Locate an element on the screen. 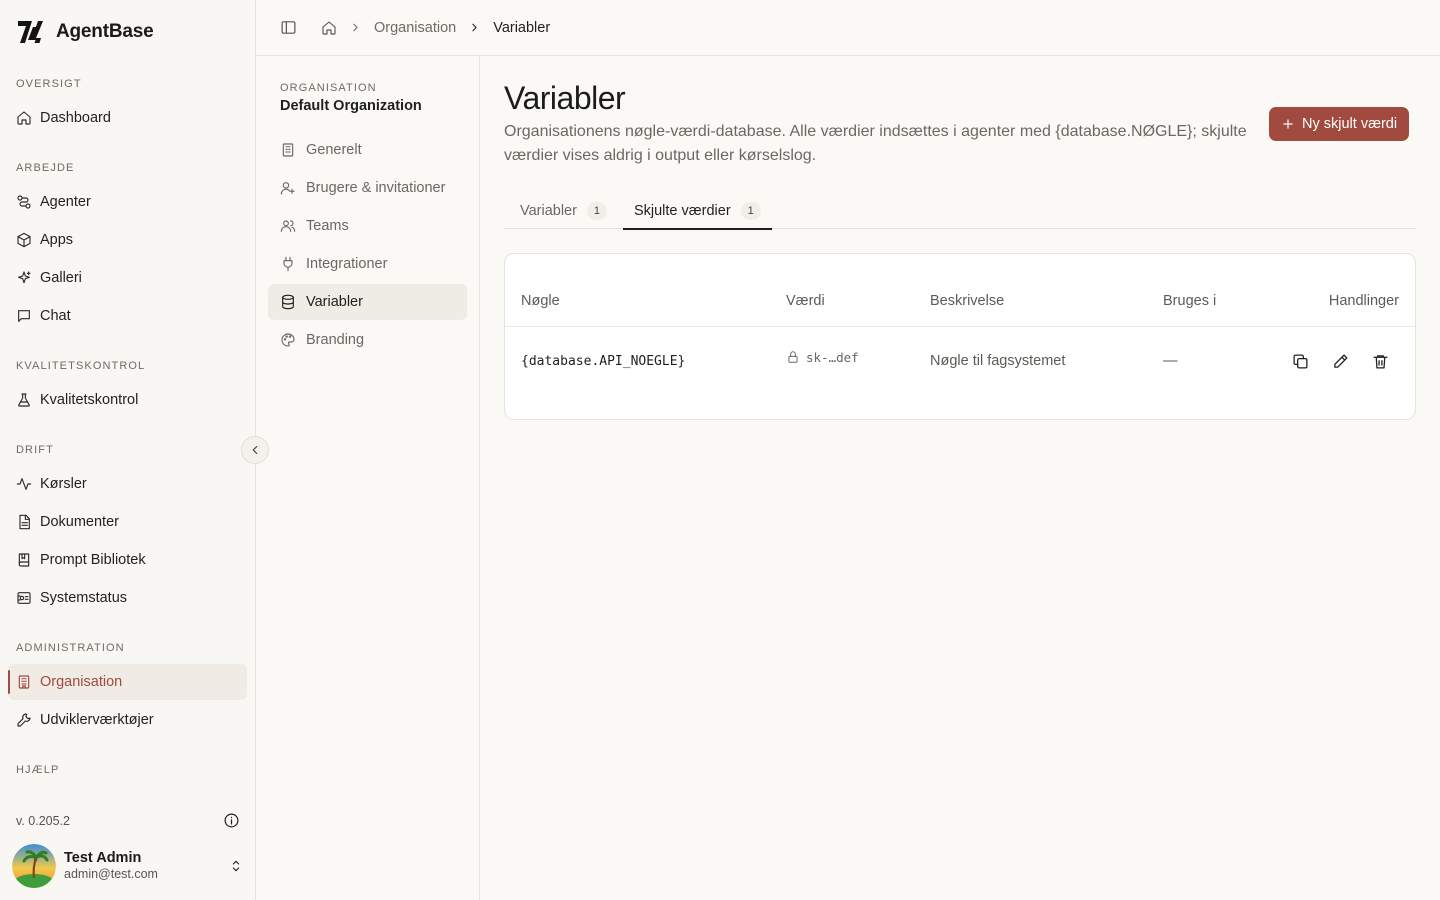 This screenshot has width=1440, height=900. nav-item-label: Chat is located at coordinates (55, 316).